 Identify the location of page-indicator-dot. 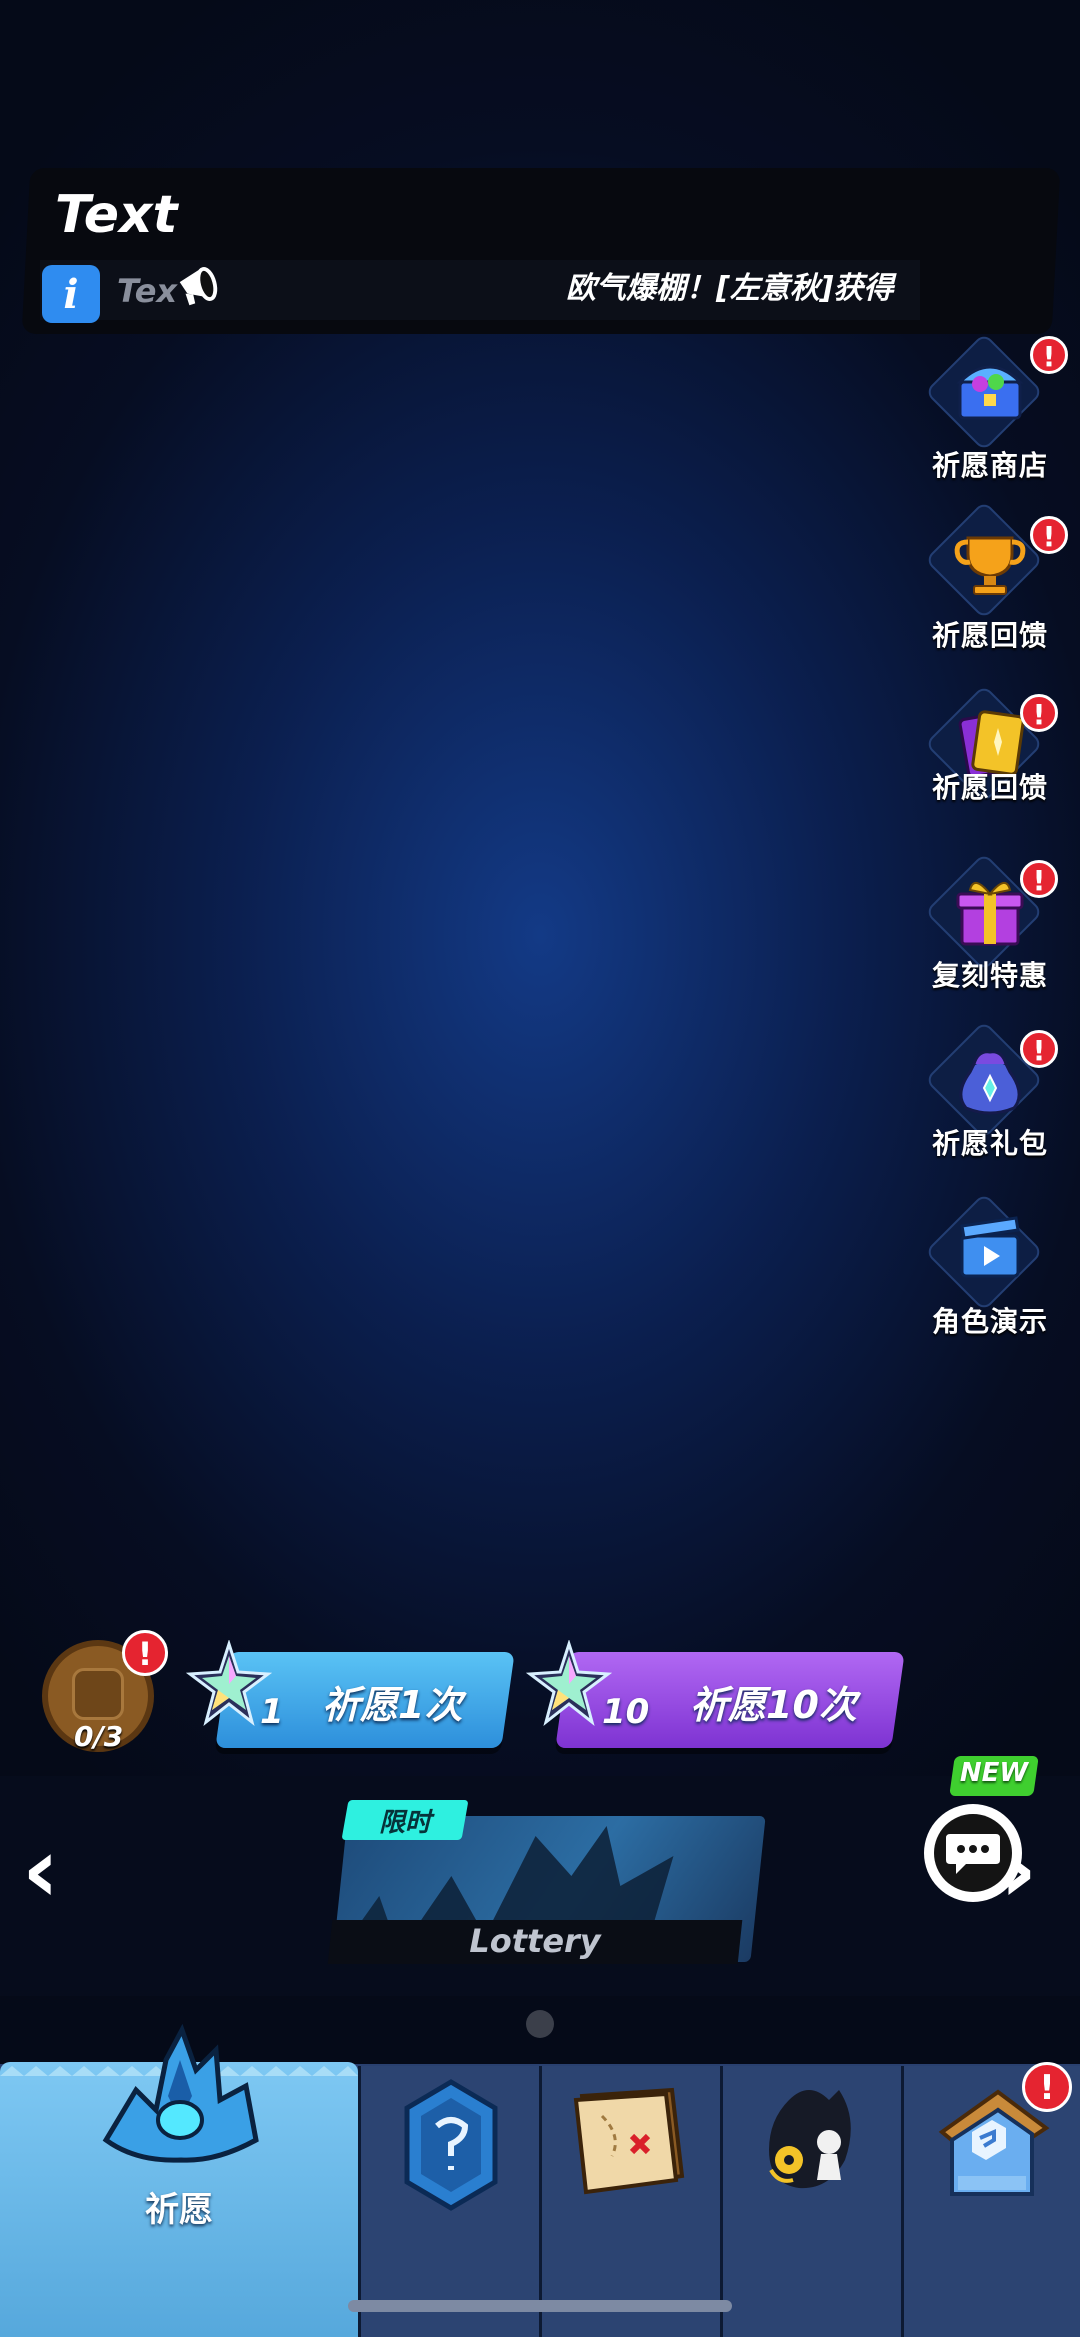
(540, 2024).